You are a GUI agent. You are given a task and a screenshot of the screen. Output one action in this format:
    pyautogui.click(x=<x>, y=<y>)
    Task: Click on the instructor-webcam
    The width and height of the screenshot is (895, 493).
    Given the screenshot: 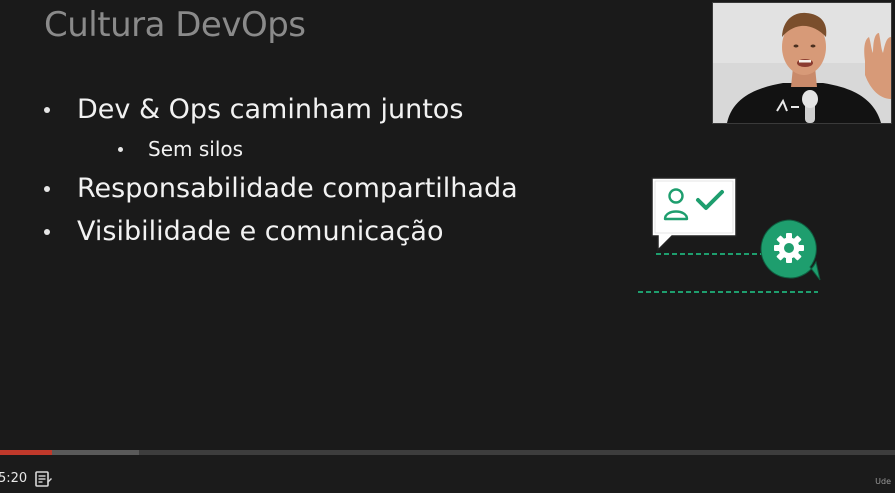 What is the action you would take?
    pyautogui.click(x=802, y=63)
    